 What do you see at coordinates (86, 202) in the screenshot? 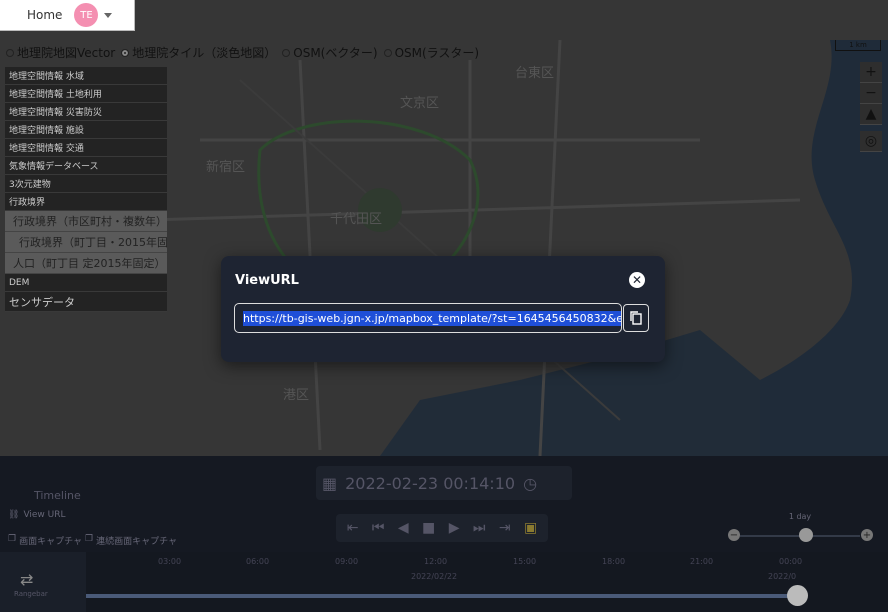
I see `layer-item-admin: 行政境界` at bounding box center [86, 202].